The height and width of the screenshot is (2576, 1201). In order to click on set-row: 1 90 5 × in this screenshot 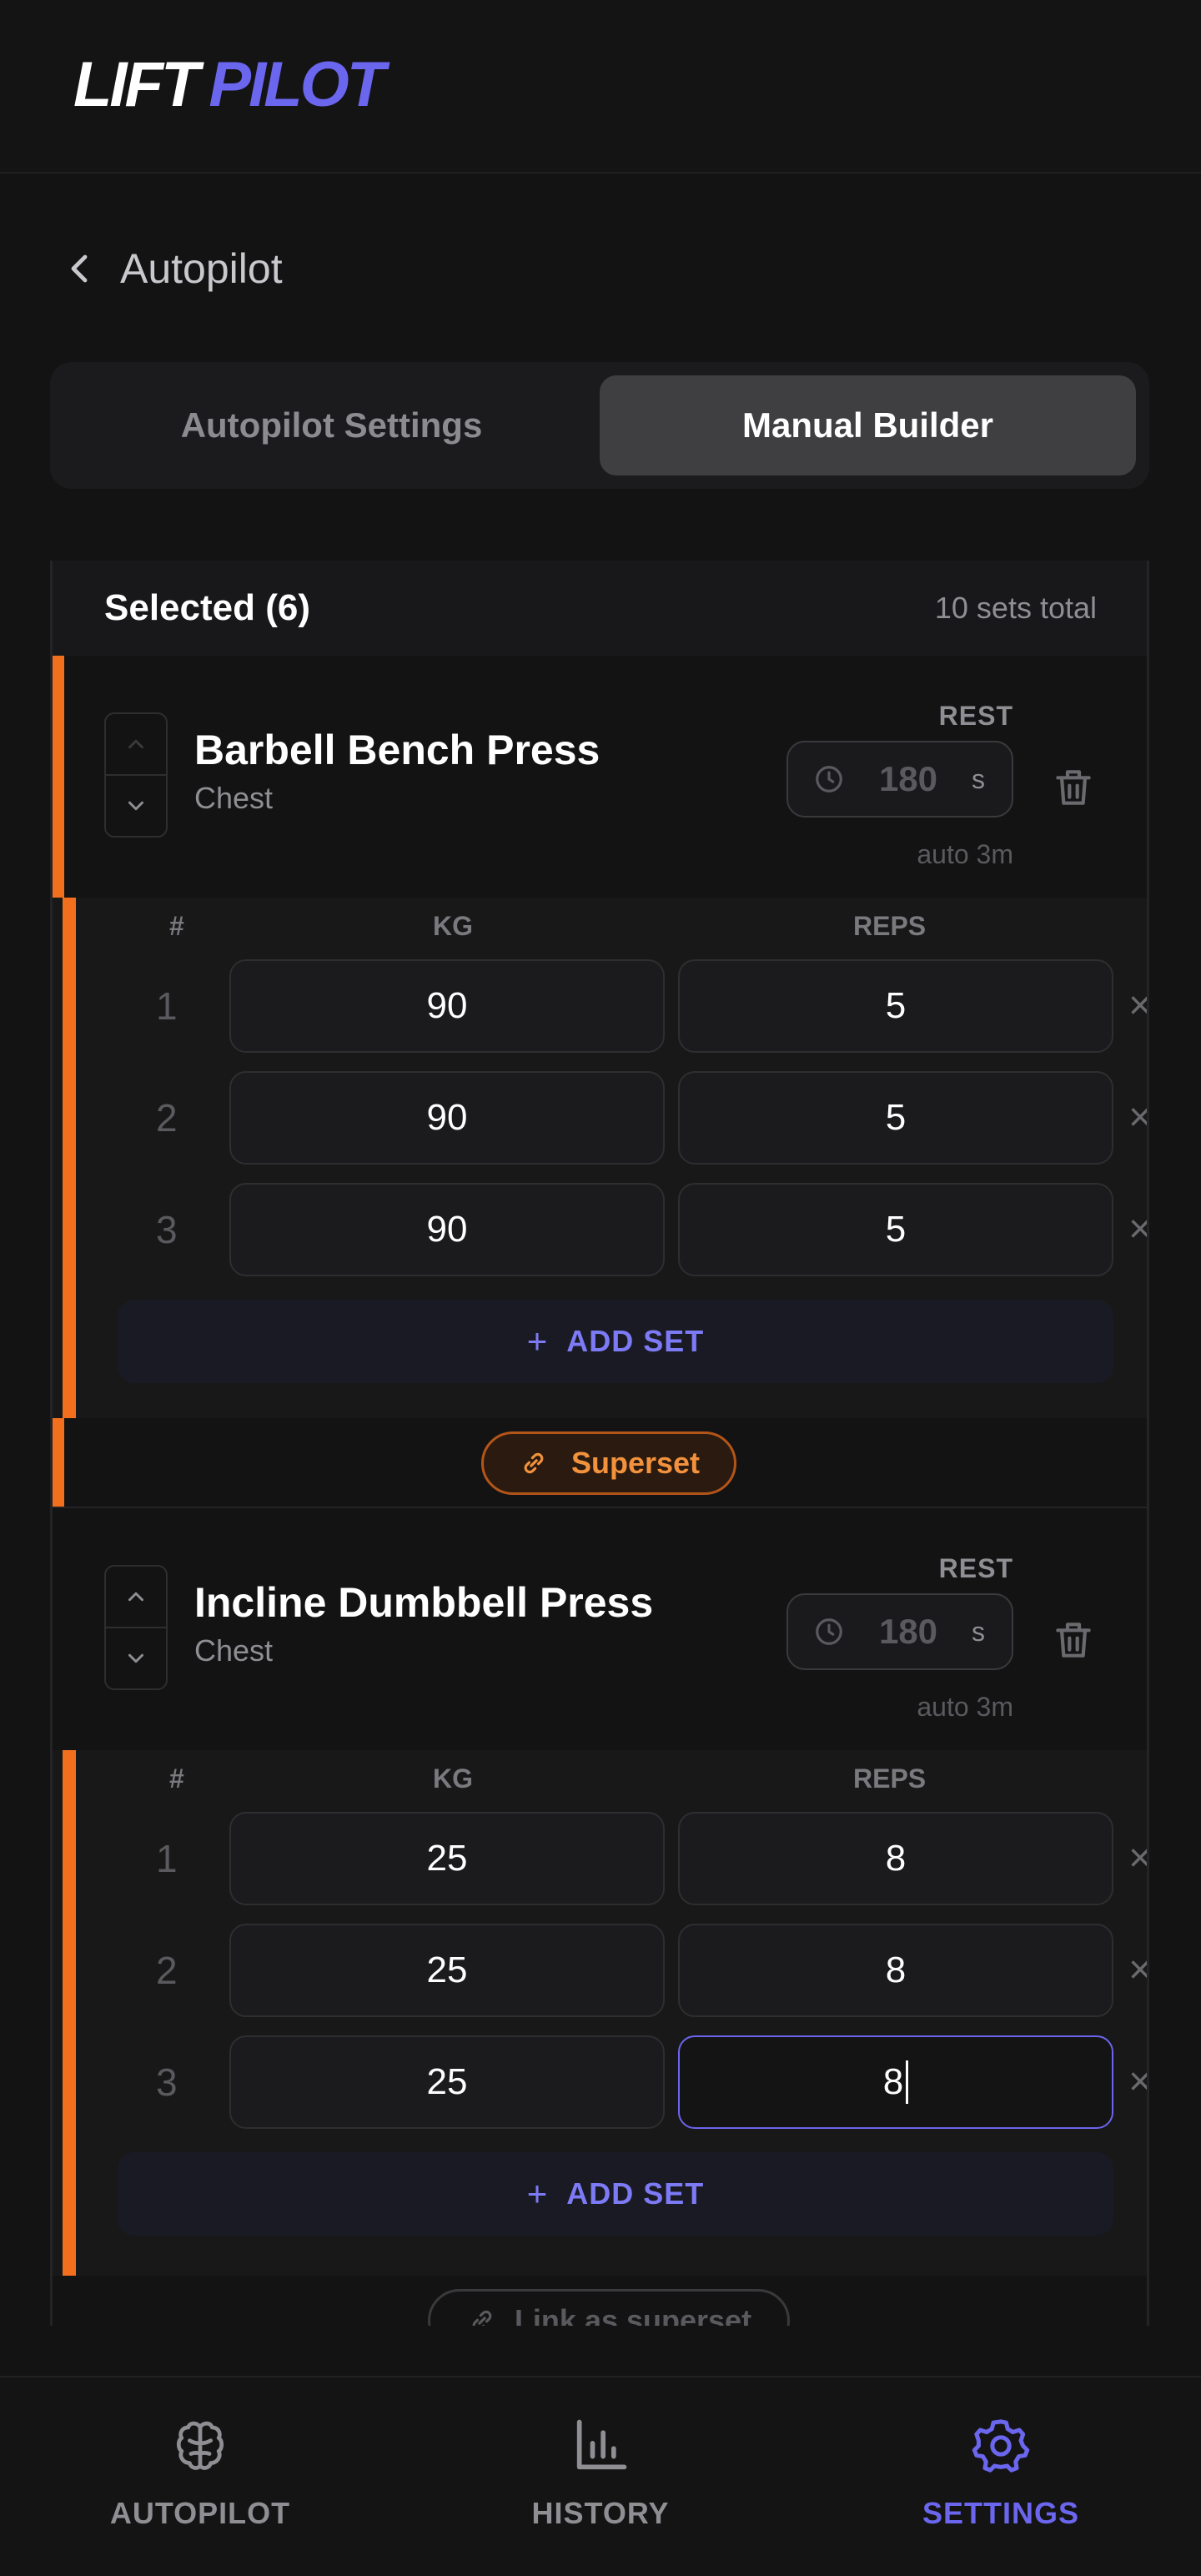, I will do `click(600, 1006)`.